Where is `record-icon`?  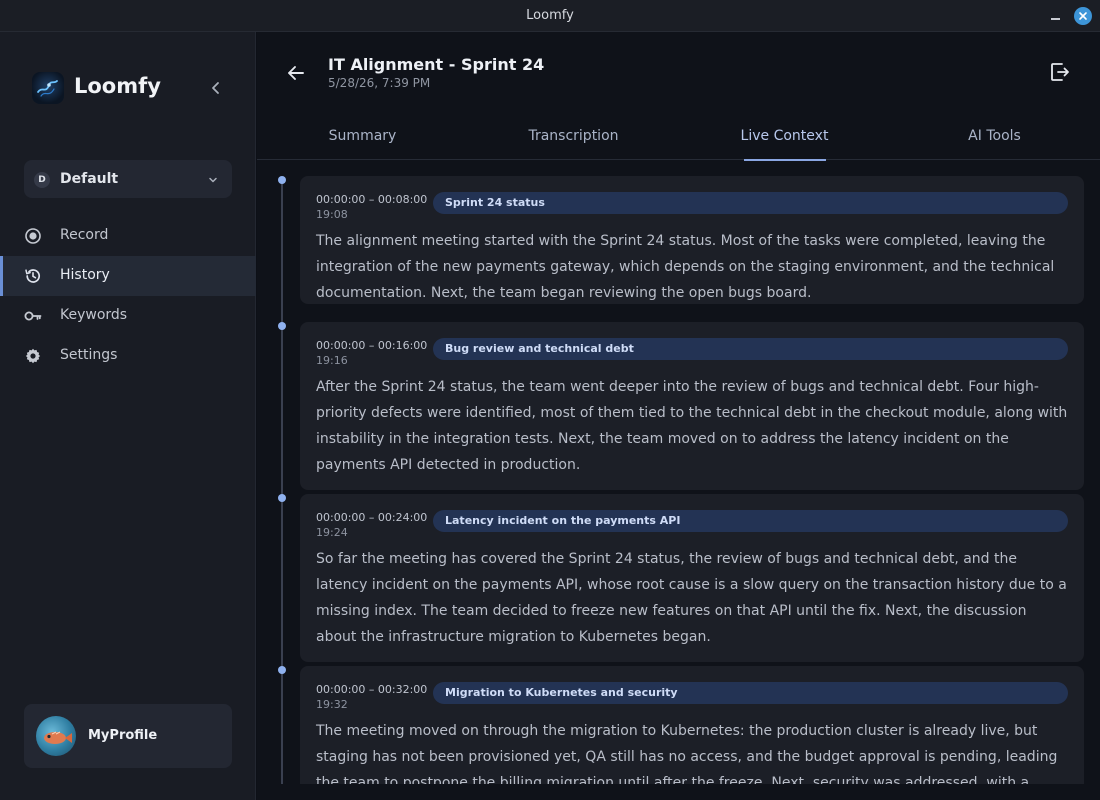 record-icon is located at coordinates (33, 236).